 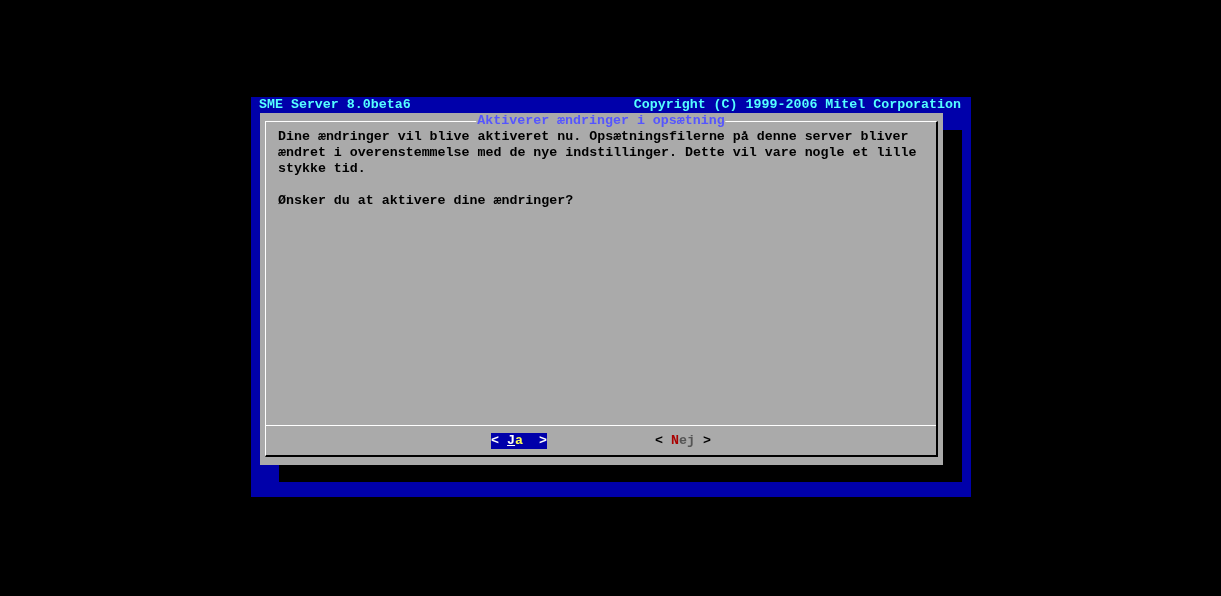 I want to click on dialog-title: Aktiverer ændringer i opsætning, so click(x=601, y=121).